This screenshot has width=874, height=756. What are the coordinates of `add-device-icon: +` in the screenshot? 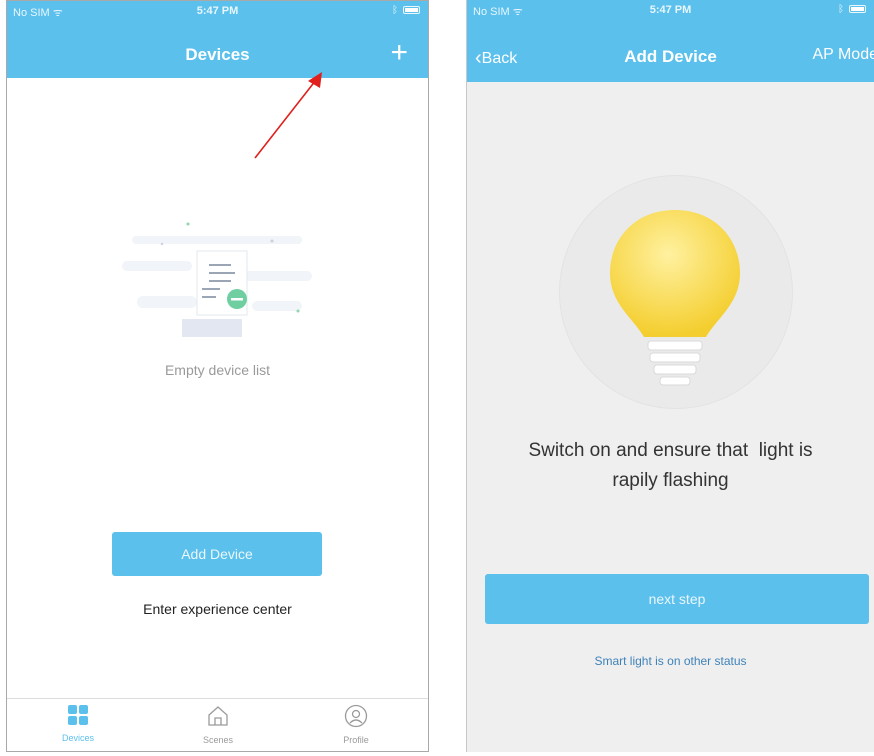 It's located at (399, 53).